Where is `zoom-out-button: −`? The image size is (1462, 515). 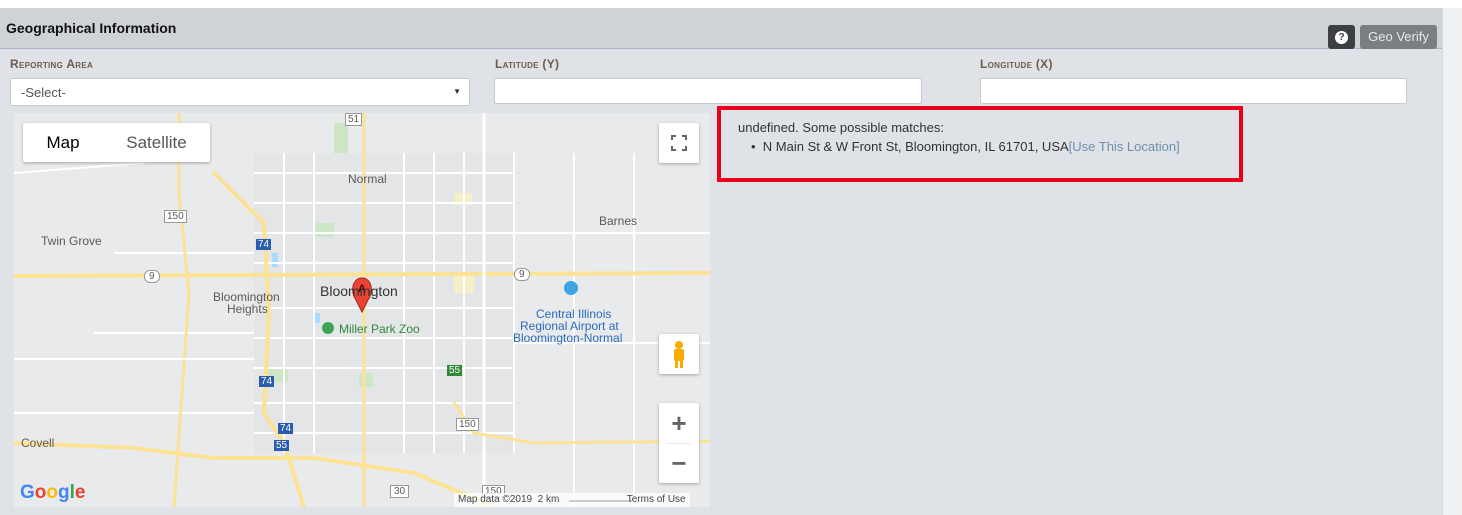
zoom-out-button: − is located at coordinates (679, 463).